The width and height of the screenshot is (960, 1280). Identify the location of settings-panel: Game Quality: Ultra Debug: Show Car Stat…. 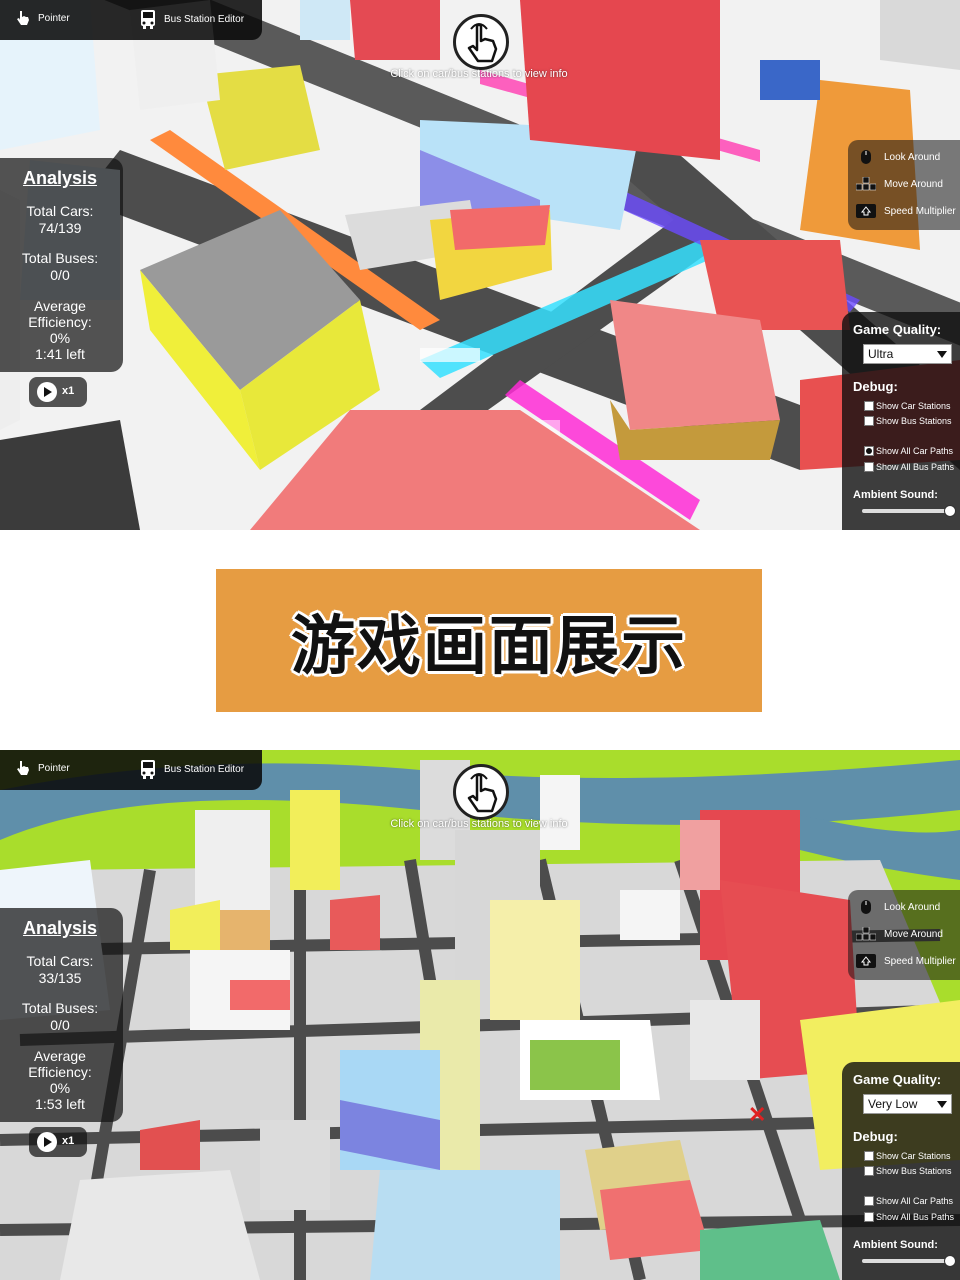
(901, 421).